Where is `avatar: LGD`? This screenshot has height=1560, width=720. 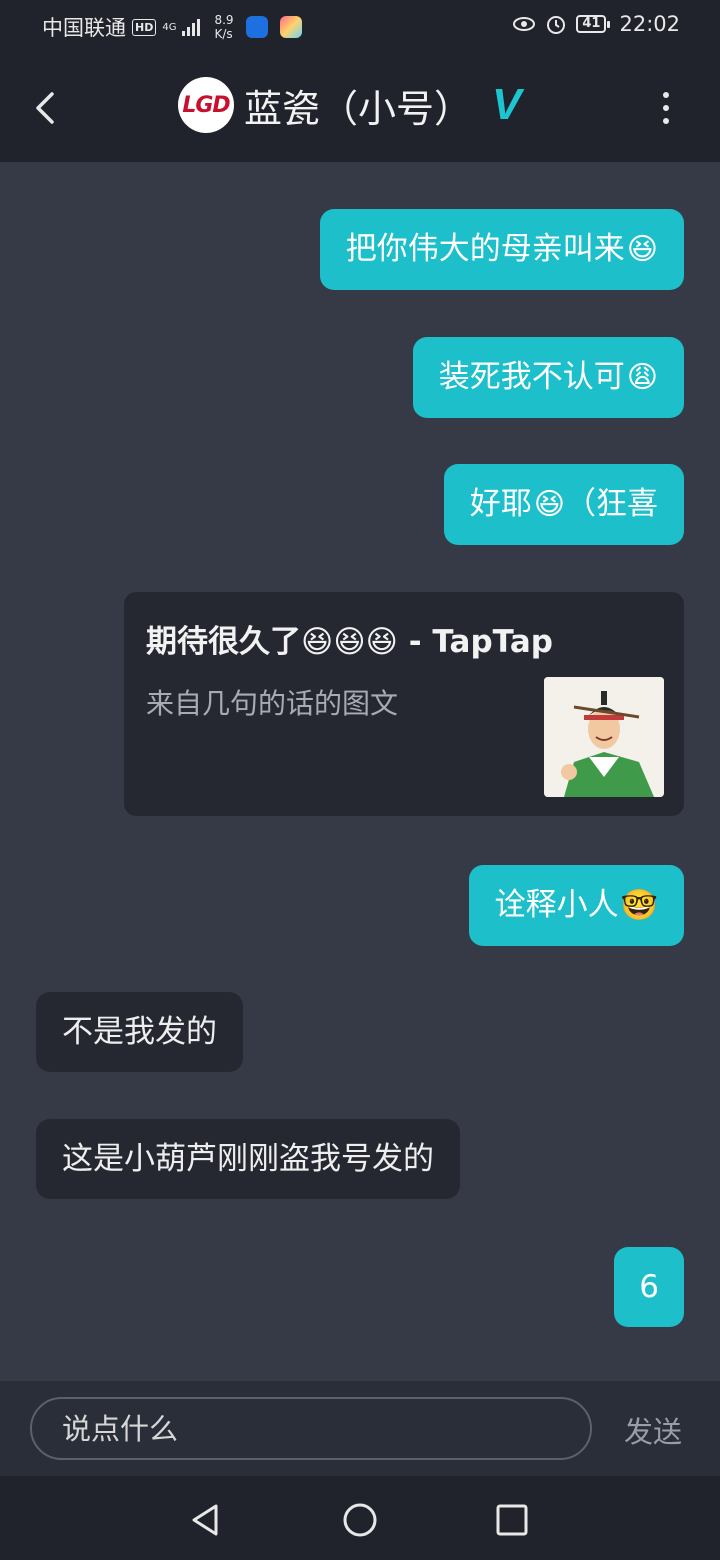
avatar: LGD is located at coordinates (206, 105).